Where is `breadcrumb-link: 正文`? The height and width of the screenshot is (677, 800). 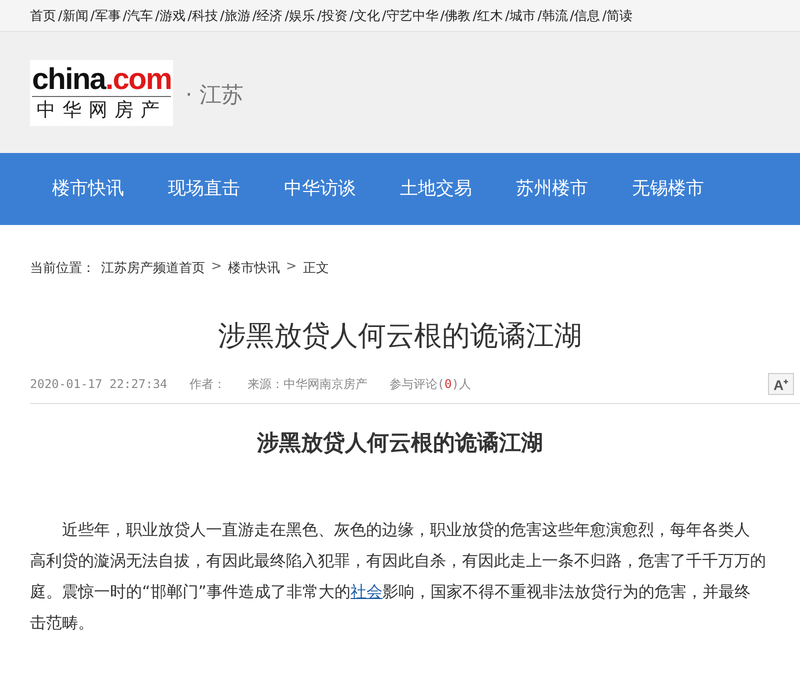 breadcrumb-link: 正文 is located at coordinates (315, 268).